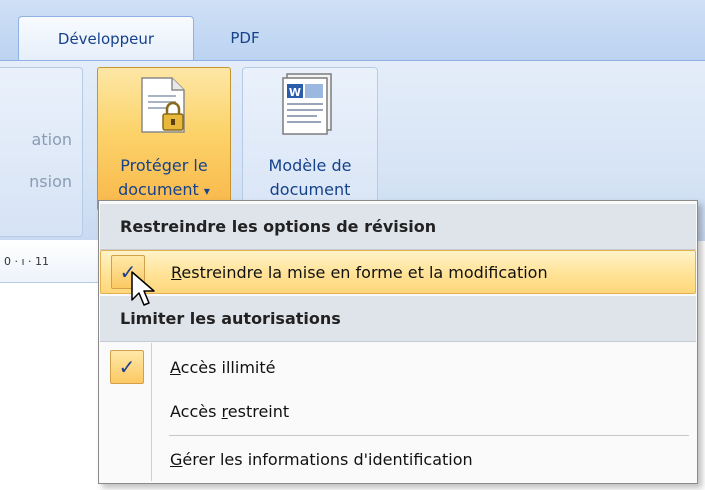 Image resolution: width=705 pixels, height=490 pixels. Describe the element at coordinates (398, 411) in the screenshot. I see `menu-item-restricted-access: Accès restreint` at that location.